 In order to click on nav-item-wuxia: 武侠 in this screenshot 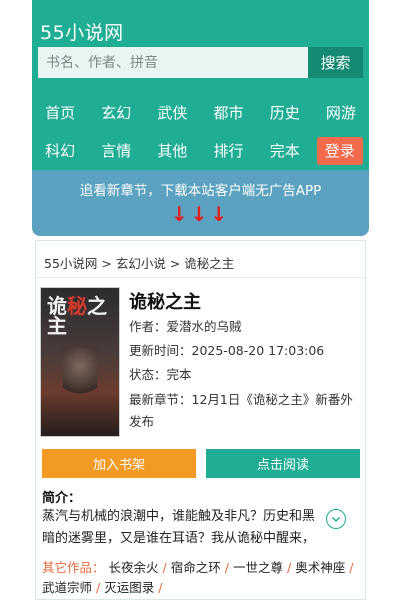, I will do `click(172, 113)`.